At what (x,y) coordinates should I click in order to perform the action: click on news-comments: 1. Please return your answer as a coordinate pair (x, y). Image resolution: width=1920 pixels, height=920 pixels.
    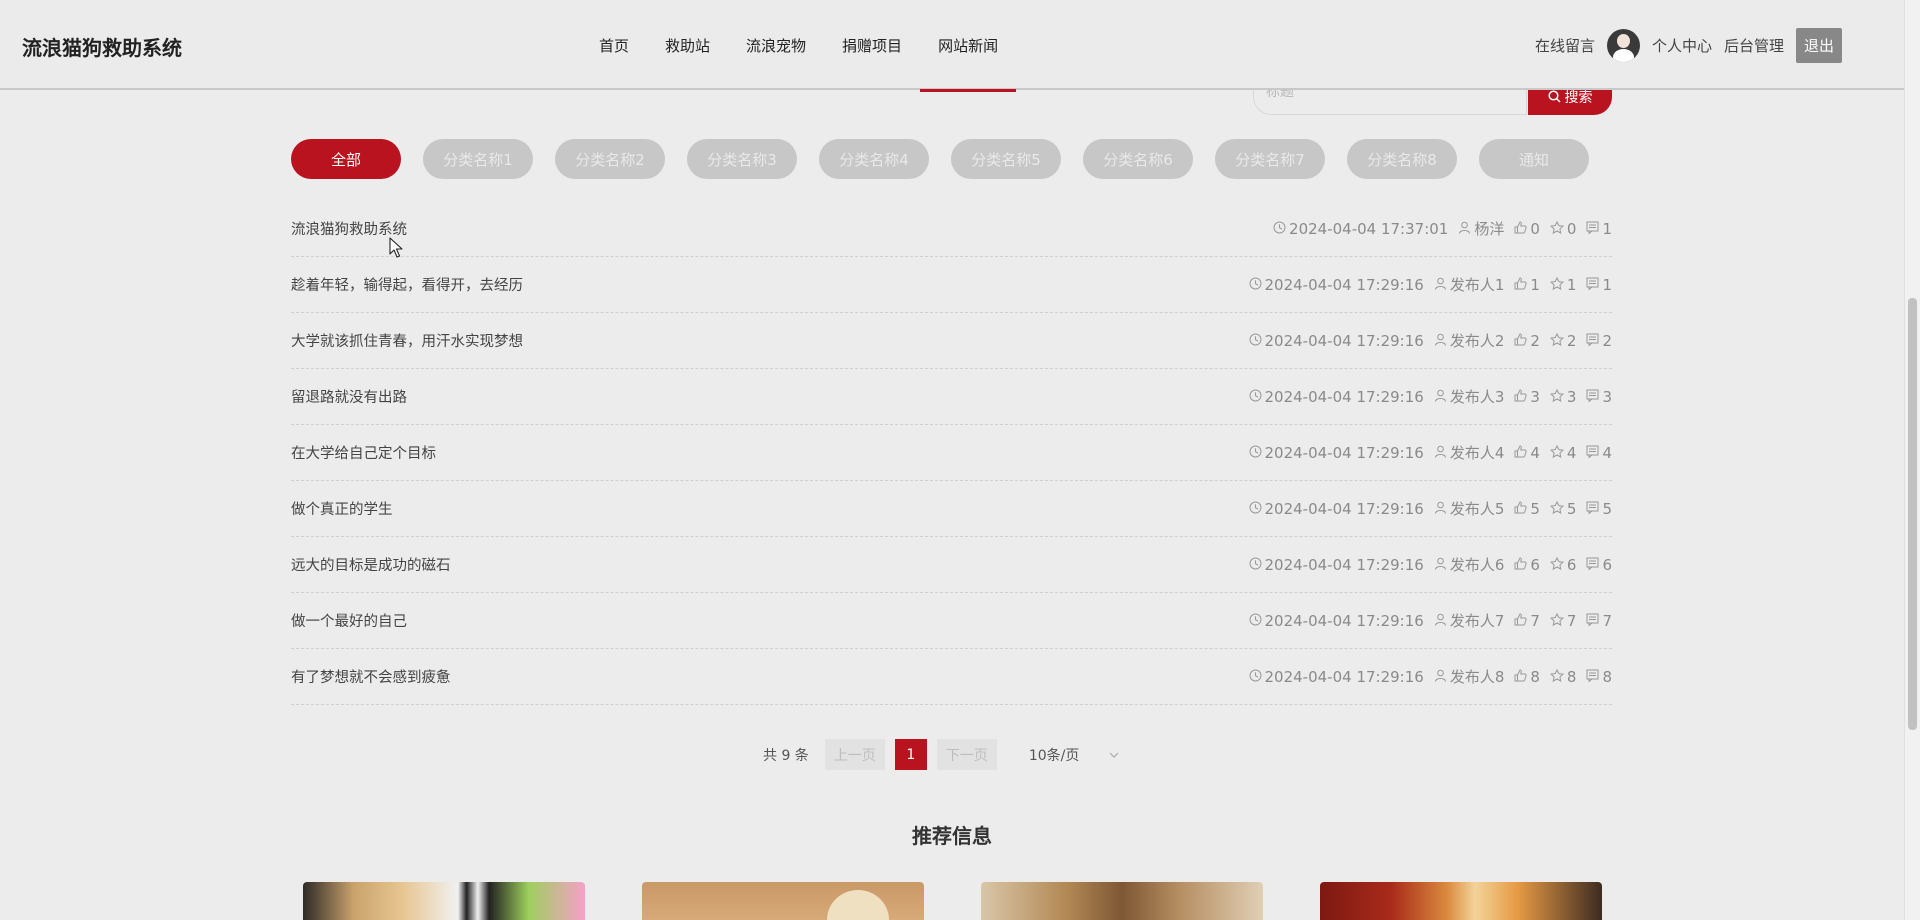
    Looking at the image, I should click on (1599, 285).